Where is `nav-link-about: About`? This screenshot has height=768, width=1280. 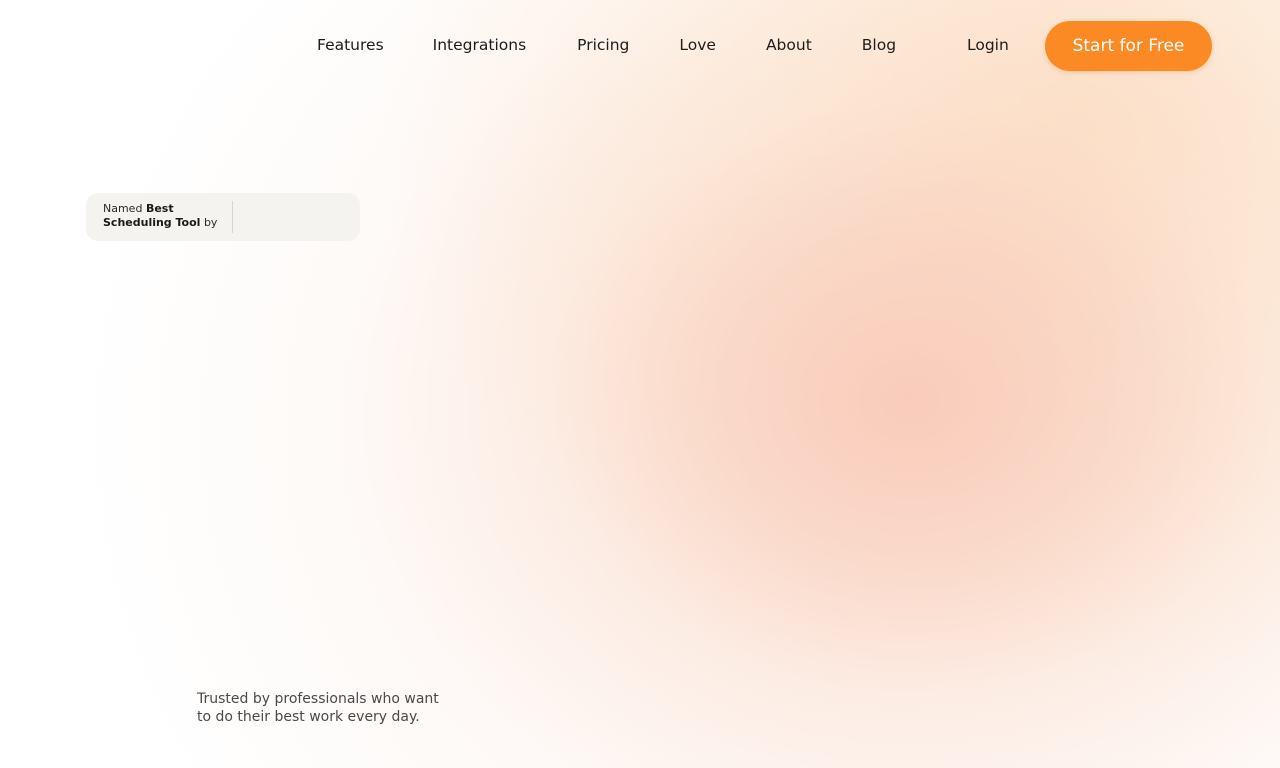 nav-link-about: About is located at coordinates (789, 45).